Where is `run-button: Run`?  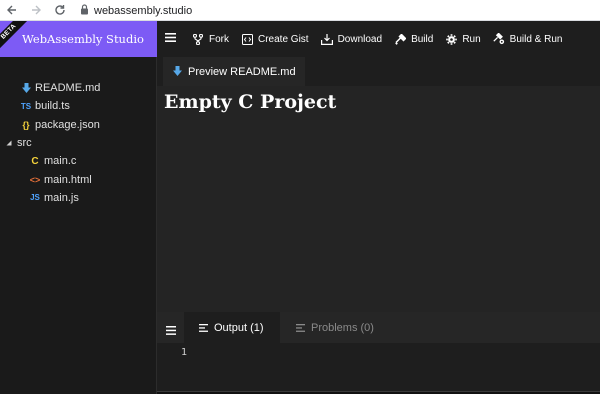
run-button: Run is located at coordinates (462, 39).